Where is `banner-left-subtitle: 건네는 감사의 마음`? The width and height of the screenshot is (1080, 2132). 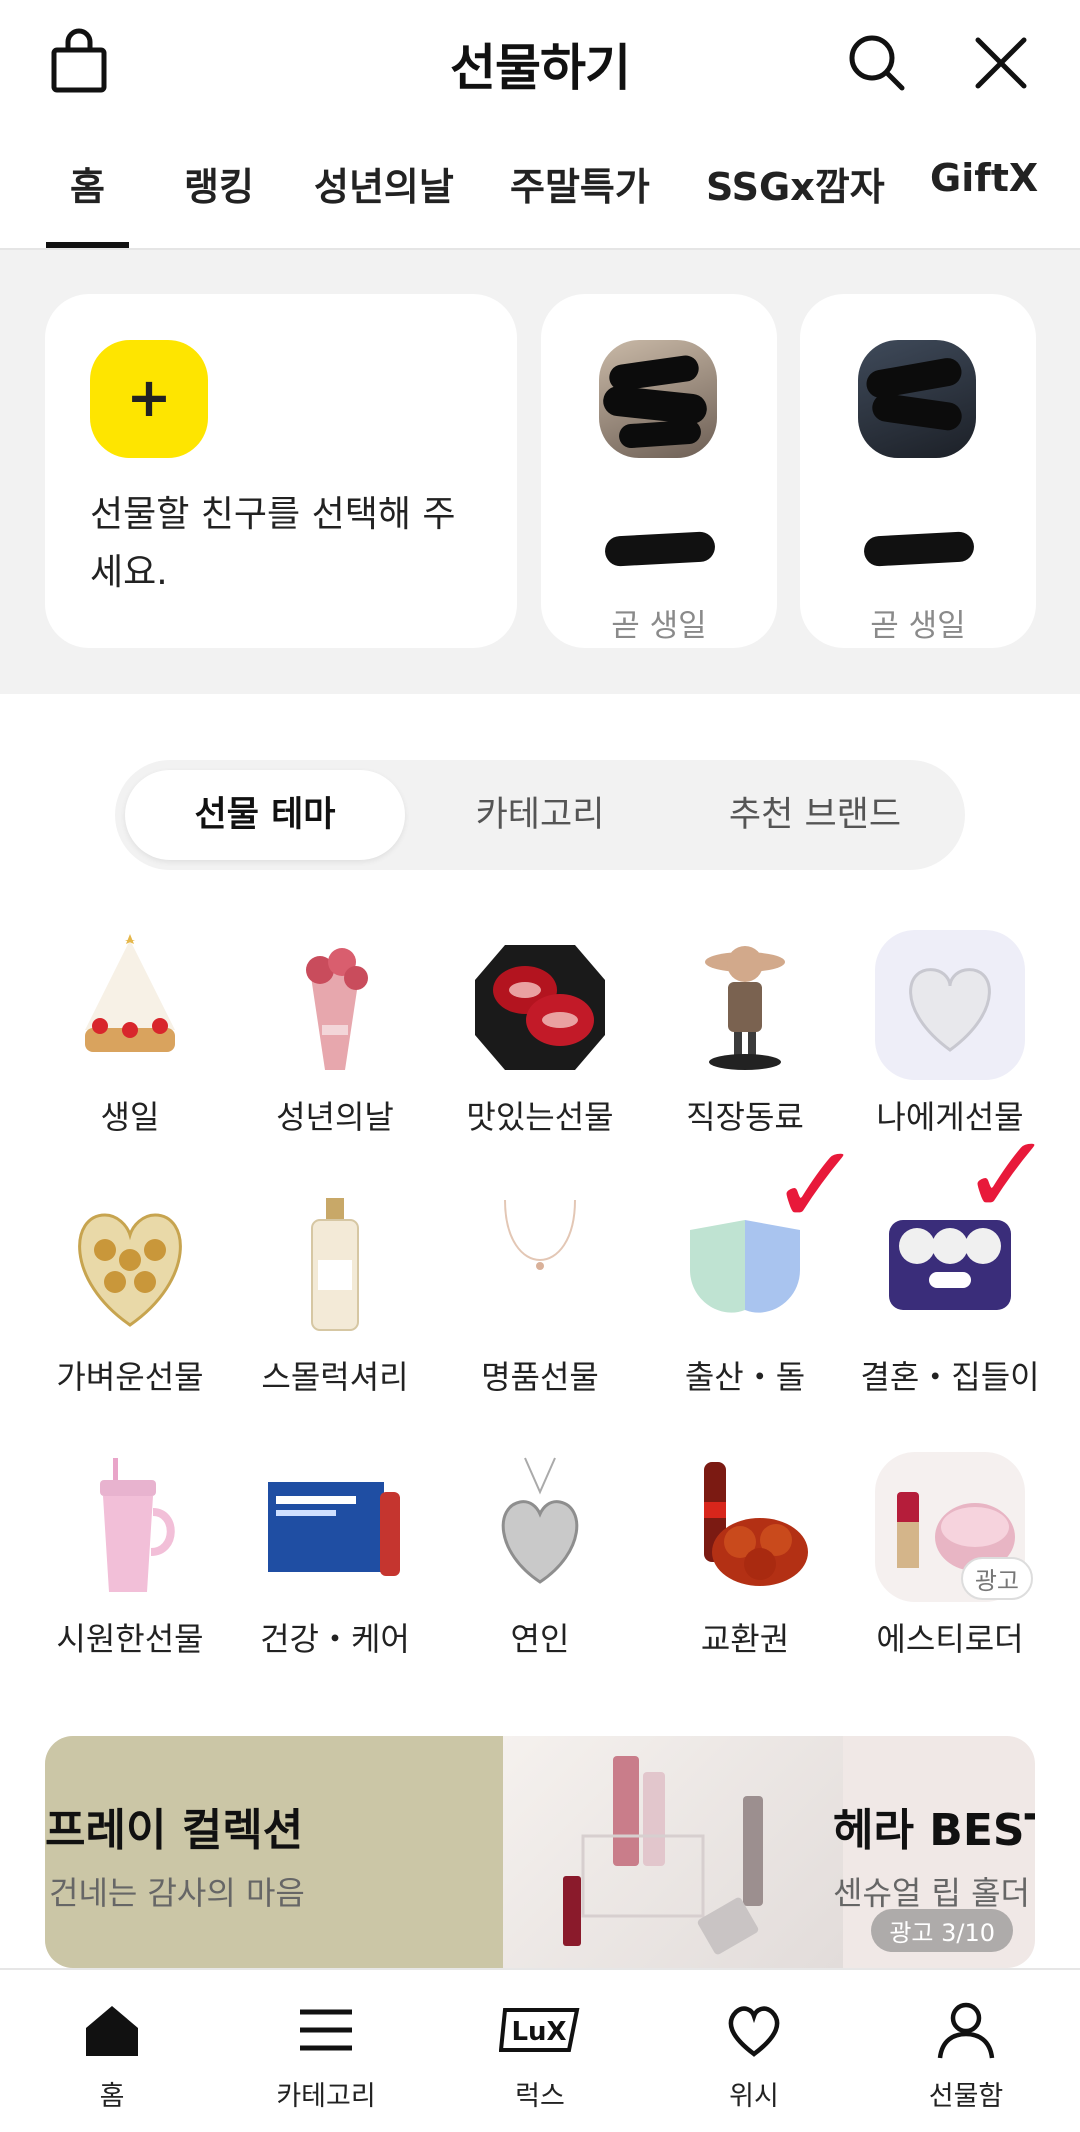 banner-left-subtitle: 건네는 감사의 마음 is located at coordinates (177, 1893).